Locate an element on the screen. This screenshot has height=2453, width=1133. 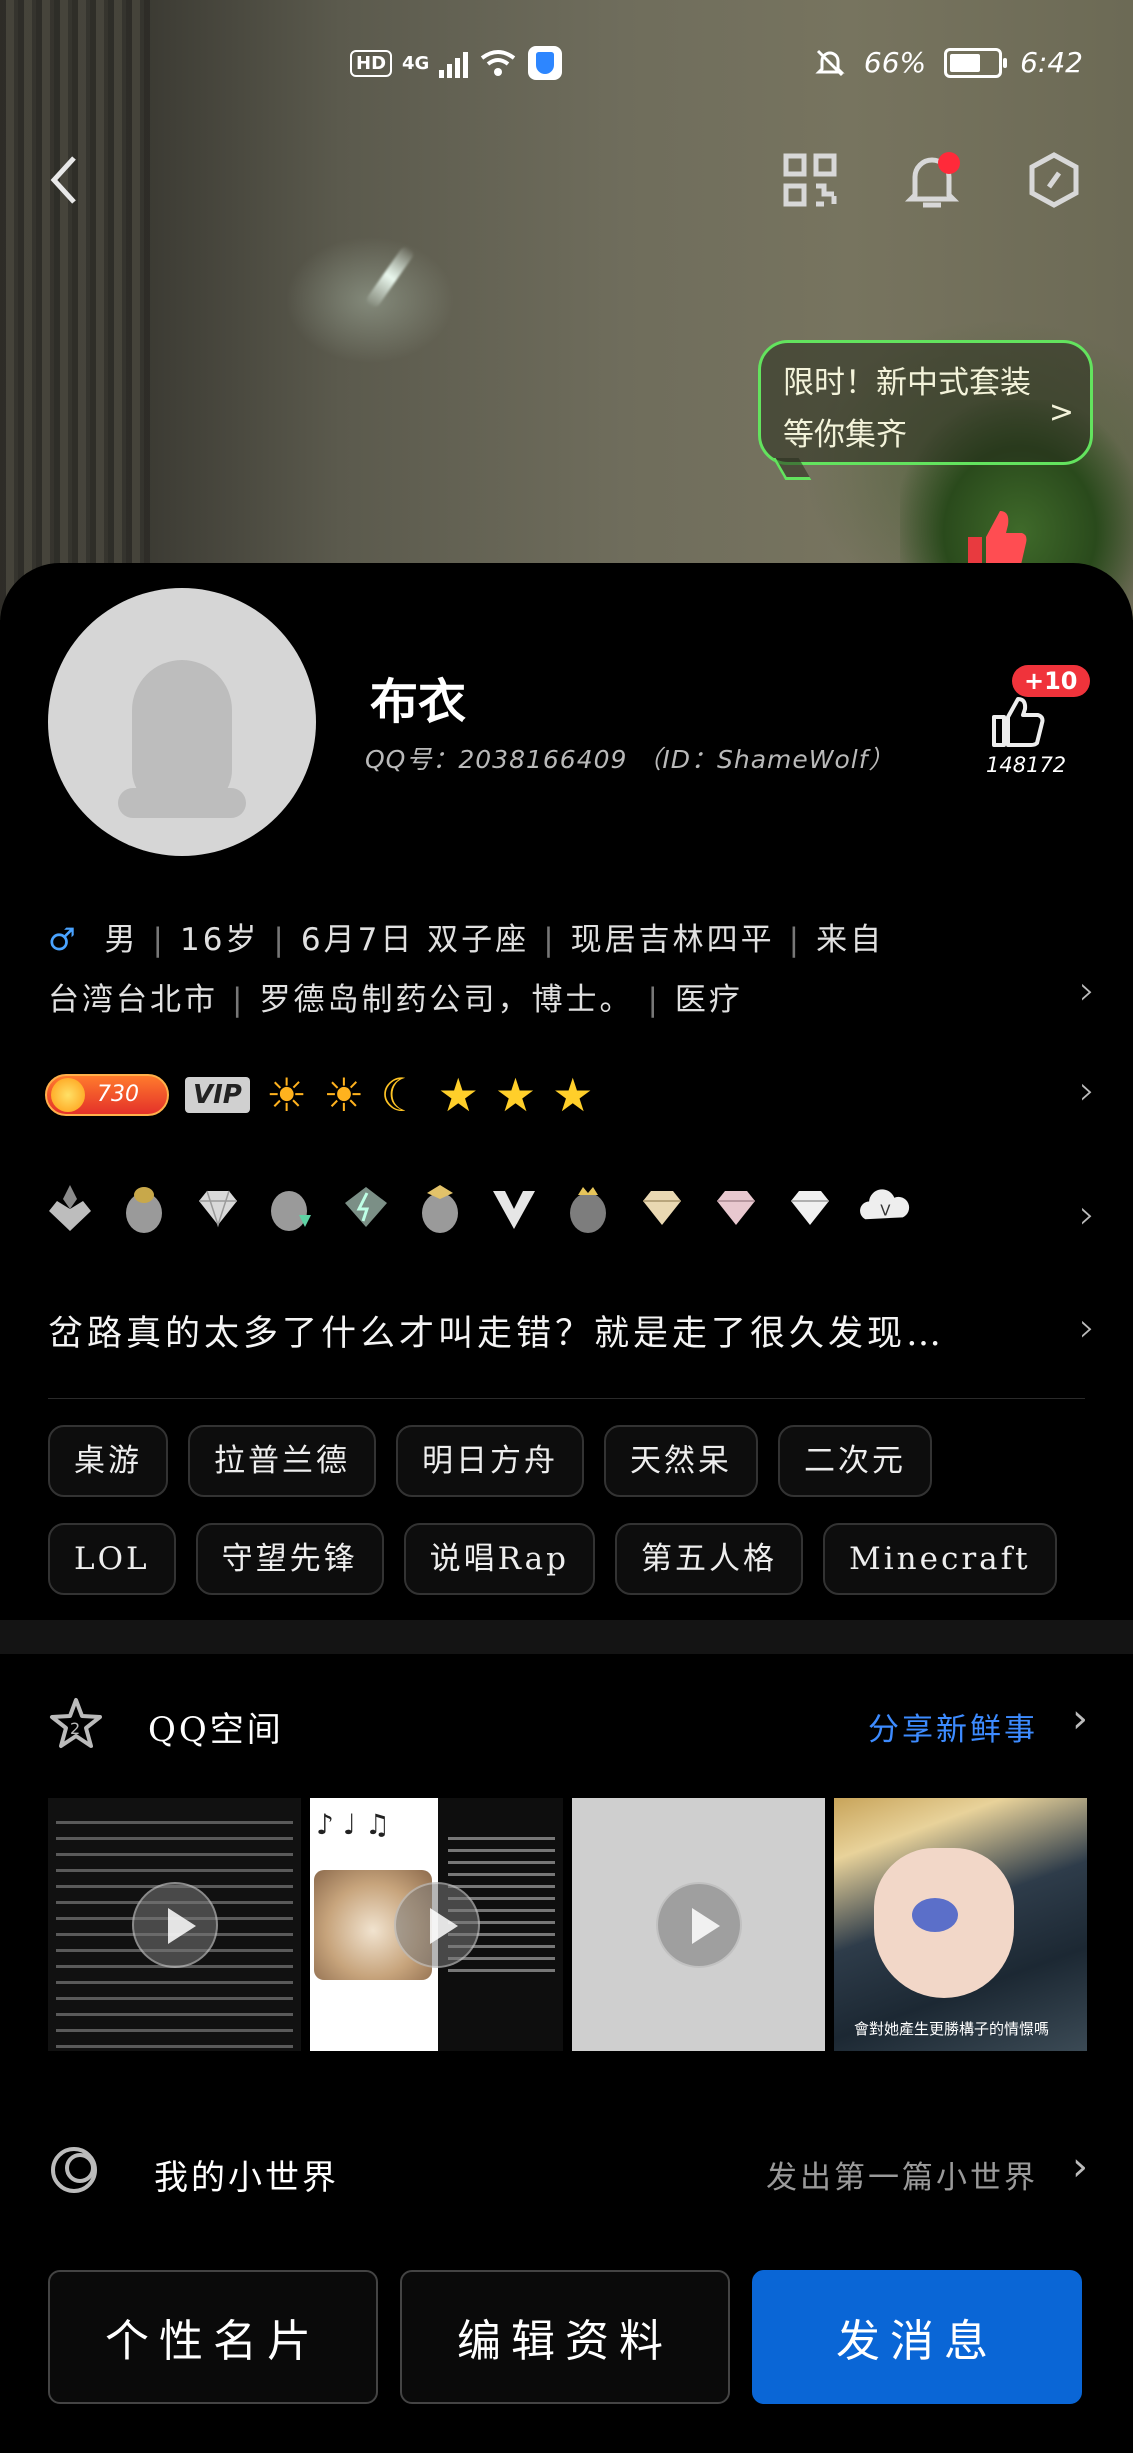
badge-row: V is located at coordinates (477, 1208).